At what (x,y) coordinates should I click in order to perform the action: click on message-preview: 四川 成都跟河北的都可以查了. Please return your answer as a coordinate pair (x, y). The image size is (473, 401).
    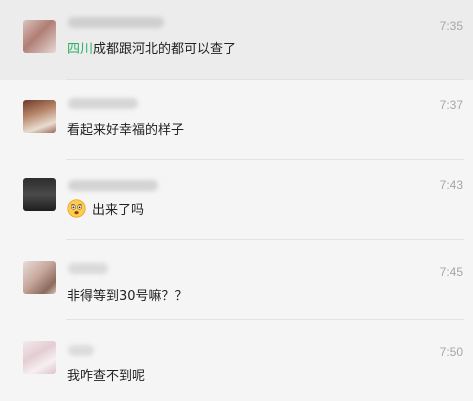
    Looking at the image, I should click on (151, 47).